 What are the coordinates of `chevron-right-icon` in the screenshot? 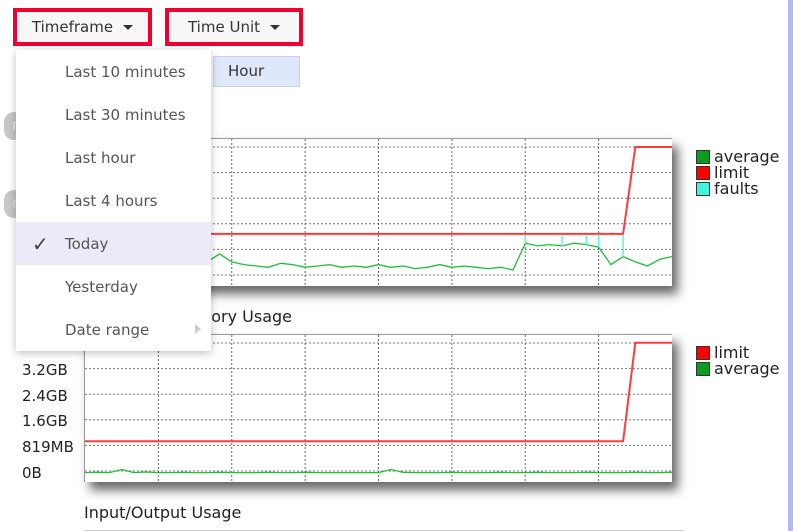 It's located at (198, 329).